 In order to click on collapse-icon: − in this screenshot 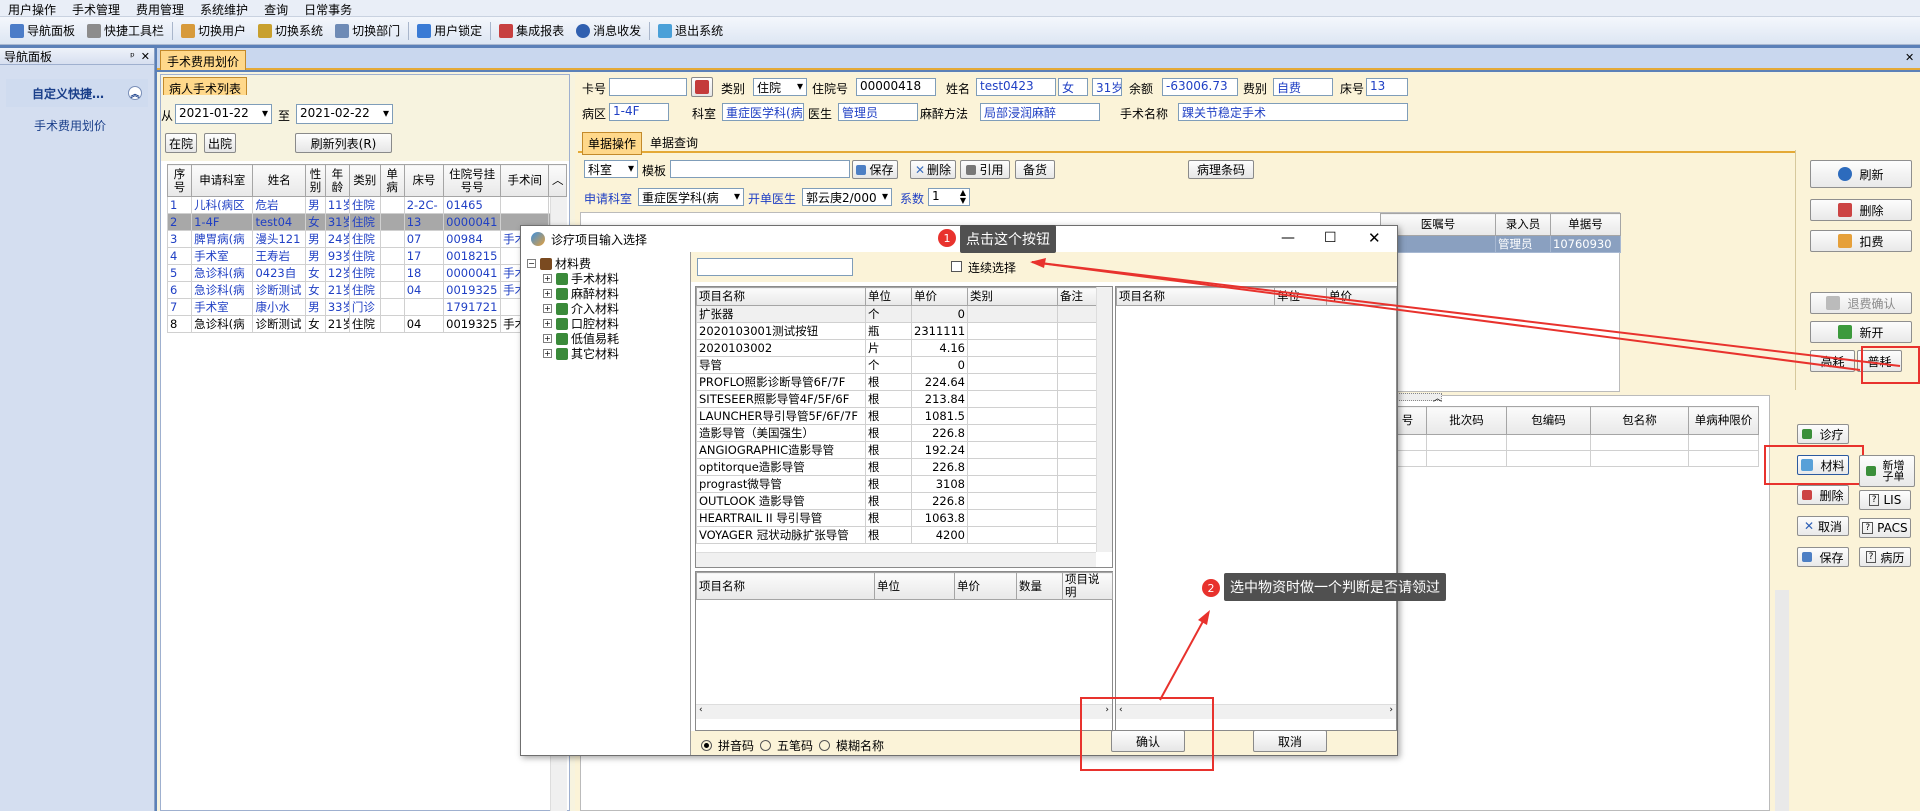, I will do `click(531, 263)`.